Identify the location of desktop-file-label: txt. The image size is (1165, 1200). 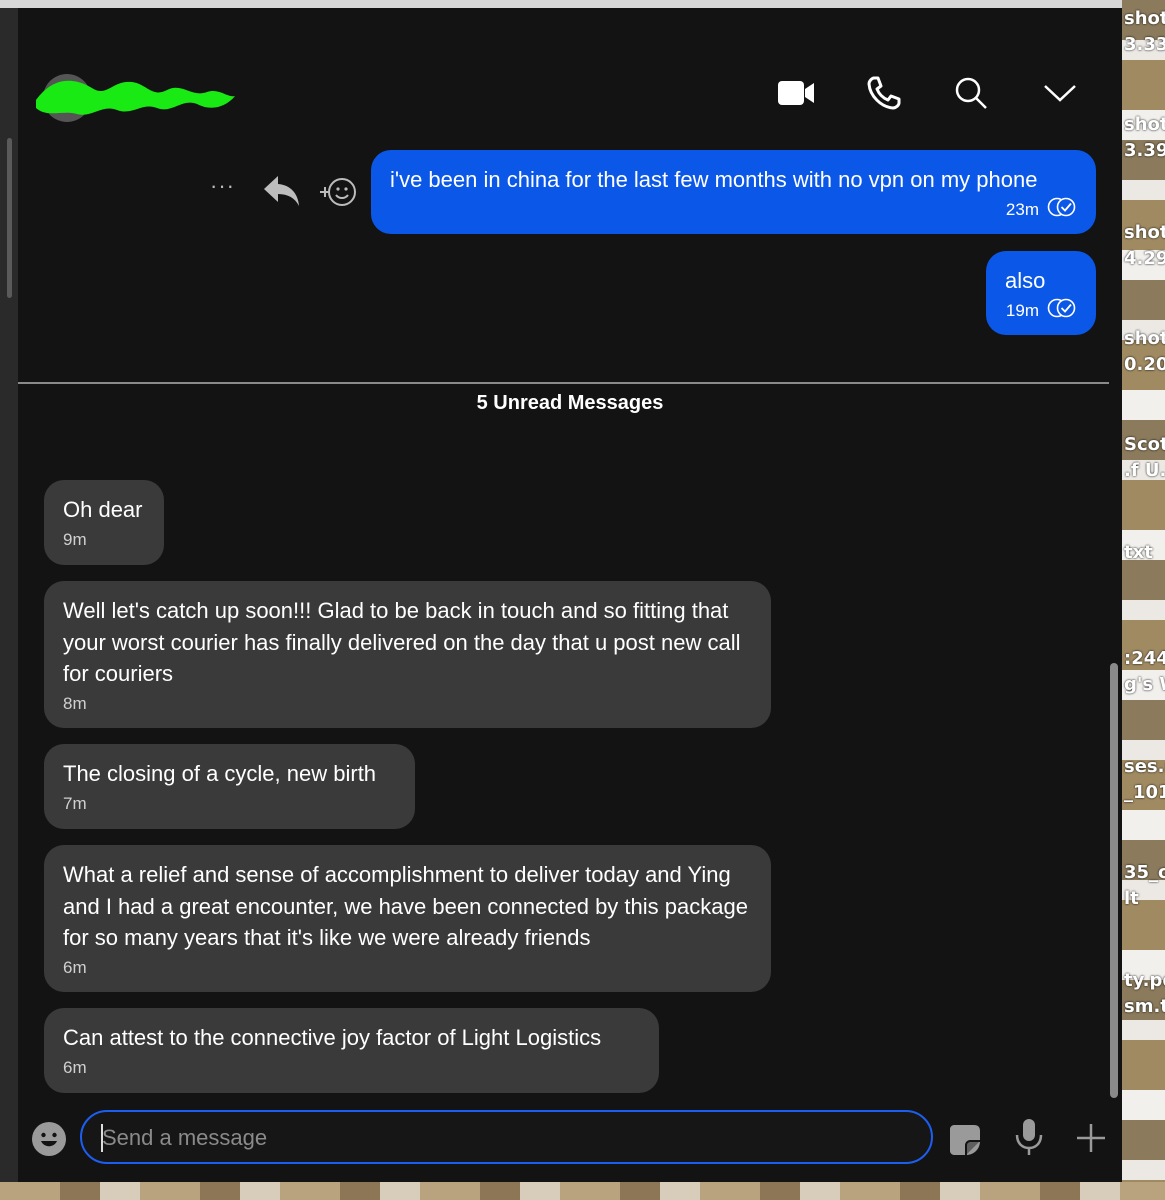
(1138, 552).